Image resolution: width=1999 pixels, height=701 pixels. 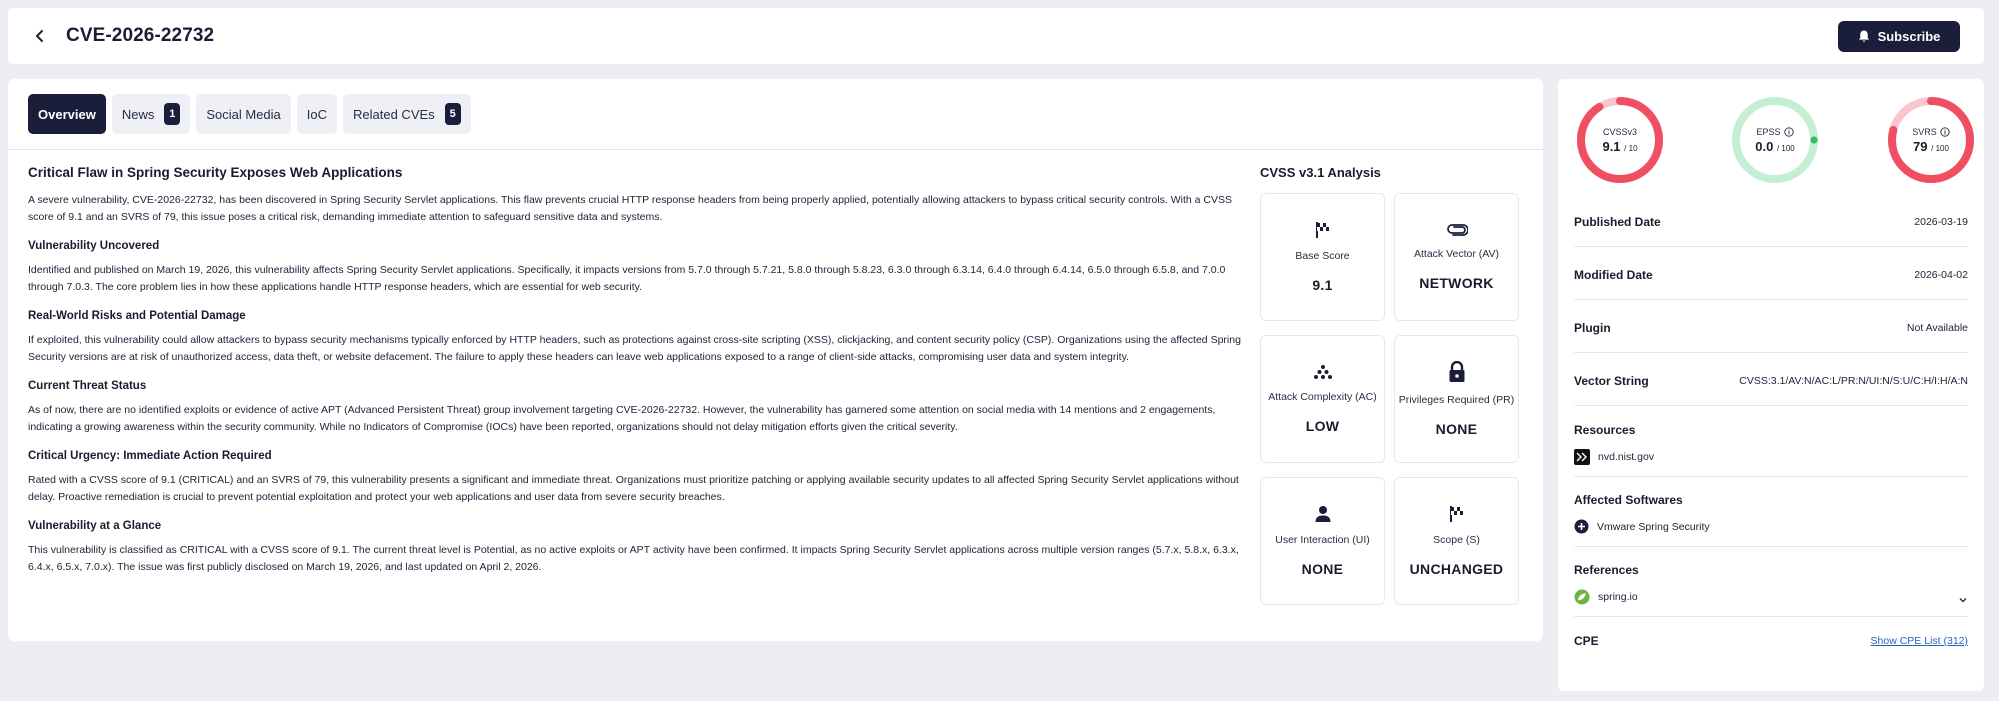 I want to click on published-date-value: 2026-03-19, so click(x=1941, y=222).